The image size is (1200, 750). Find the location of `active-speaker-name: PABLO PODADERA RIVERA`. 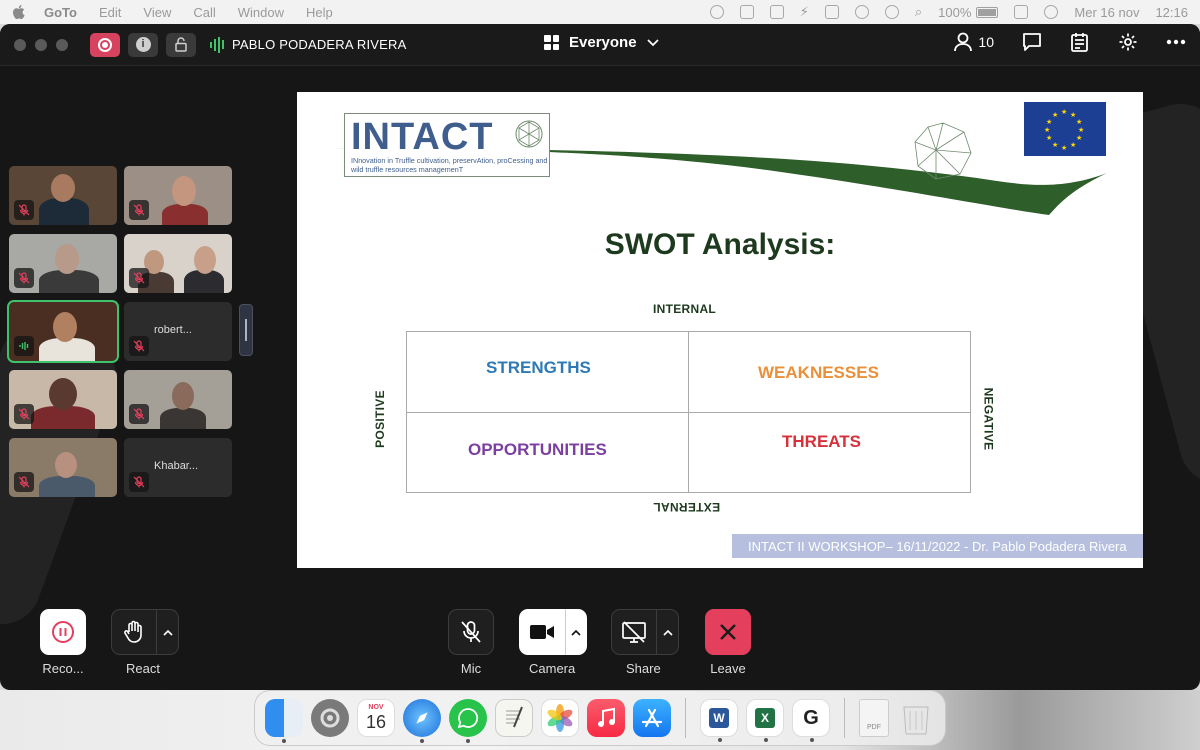

active-speaker-name: PABLO PODADERA RIVERA is located at coordinates (319, 44).